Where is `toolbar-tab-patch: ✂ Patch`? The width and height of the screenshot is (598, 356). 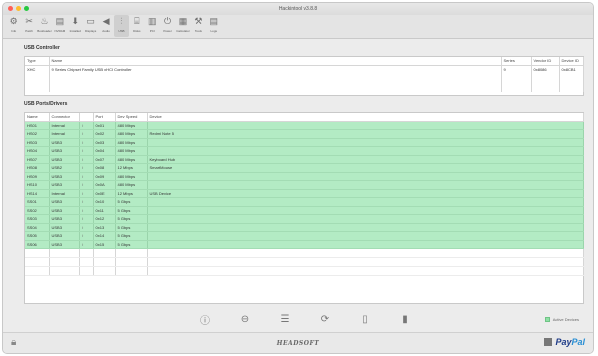 toolbar-tab-patch: ✂ Patch is located at coordinates (28, 26).